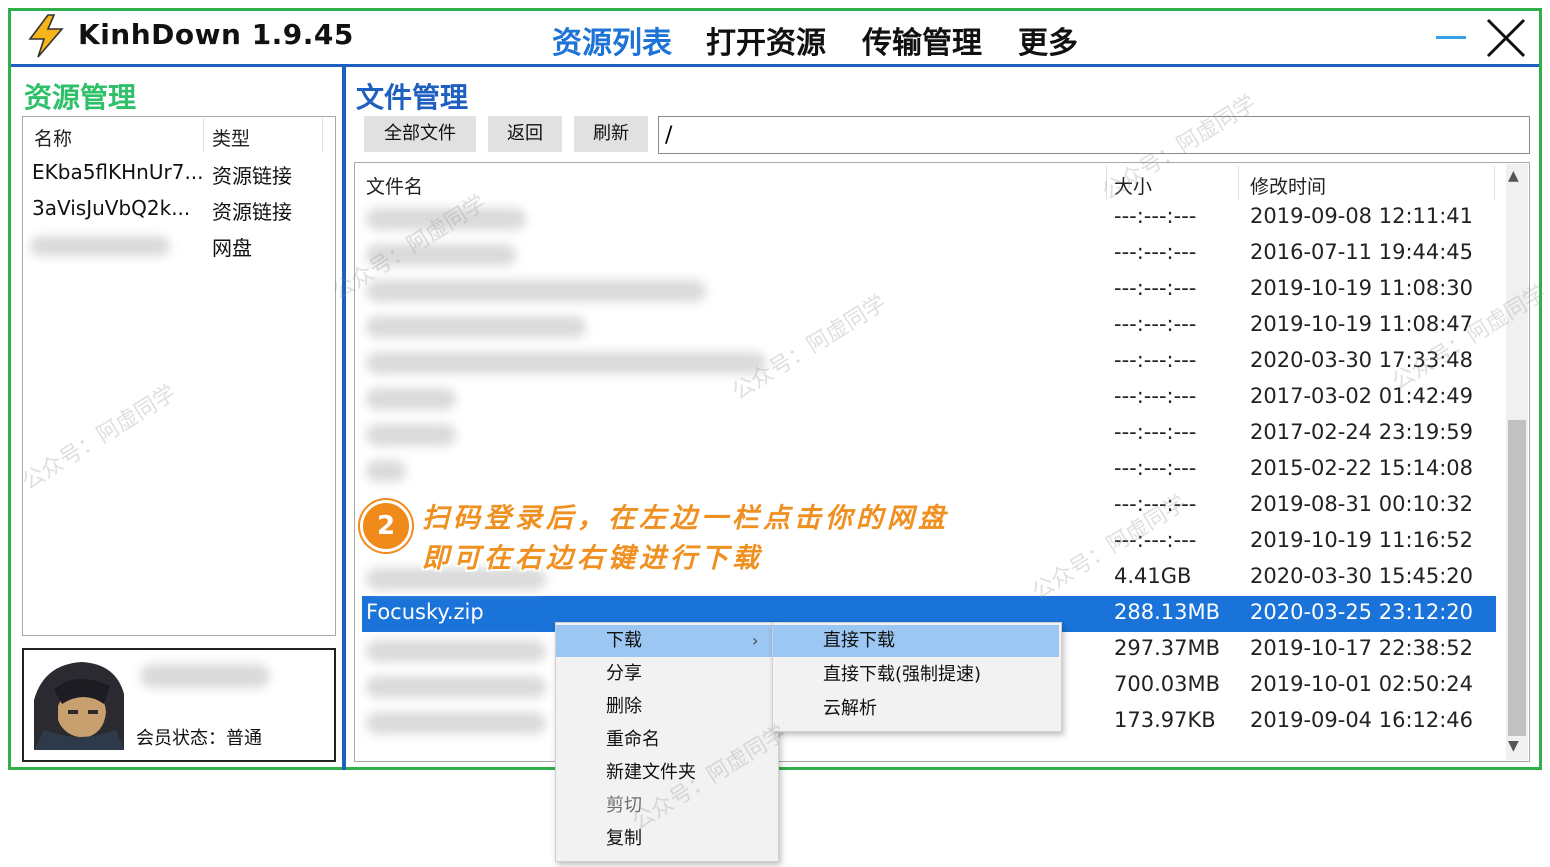  What do you see at coordinates (666, 839) in the screenshot?
I see `menu-item-copy: 复制` at bounding box center [666, 839].